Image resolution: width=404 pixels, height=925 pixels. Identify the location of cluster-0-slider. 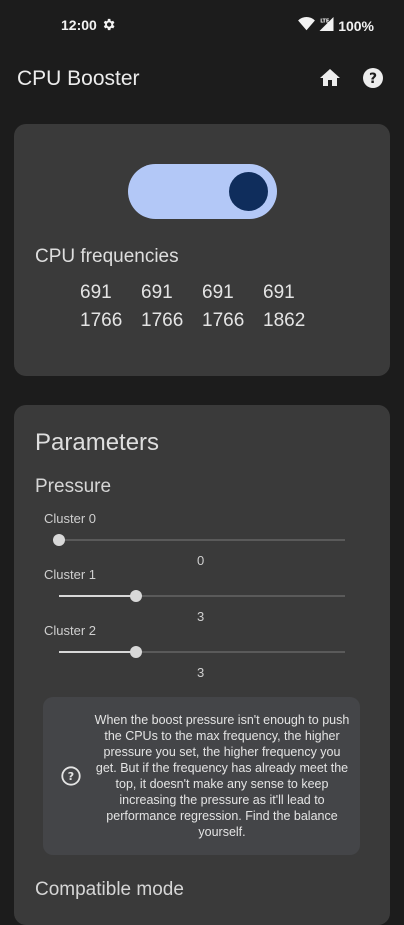
(199, 540).